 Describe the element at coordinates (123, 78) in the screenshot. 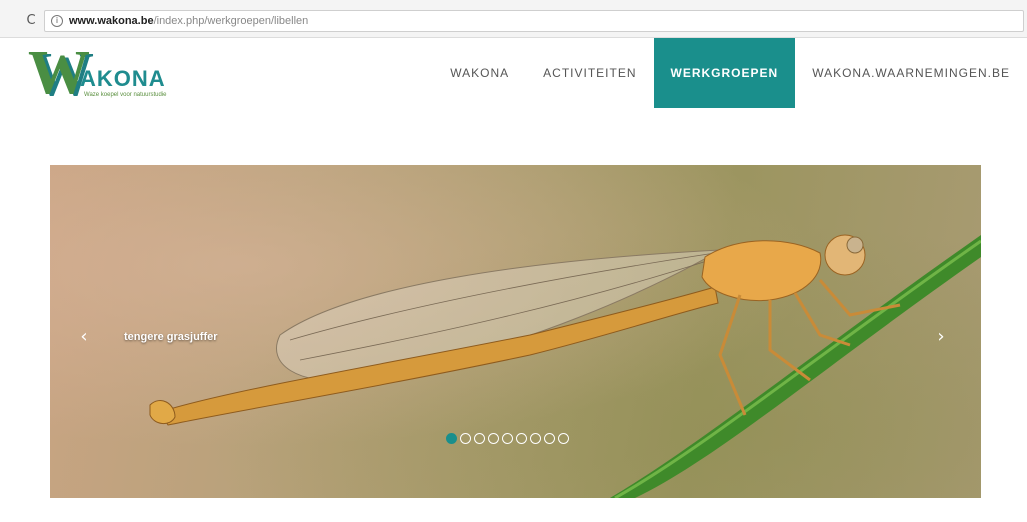

I see `logo-name: AKONA` at that location.